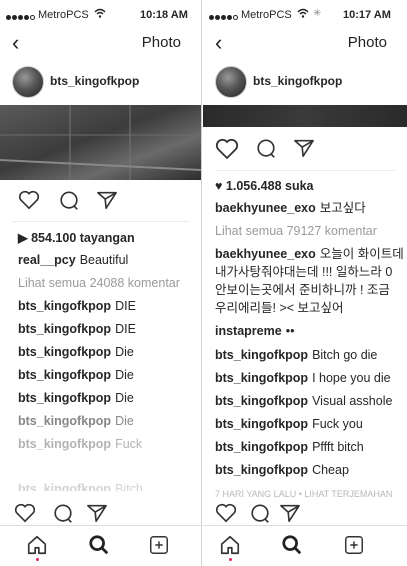 This screenshot has width=407, height=566. I want to click on view-all-comments: Lihat semua 79127 komentar, so click(296, 231).